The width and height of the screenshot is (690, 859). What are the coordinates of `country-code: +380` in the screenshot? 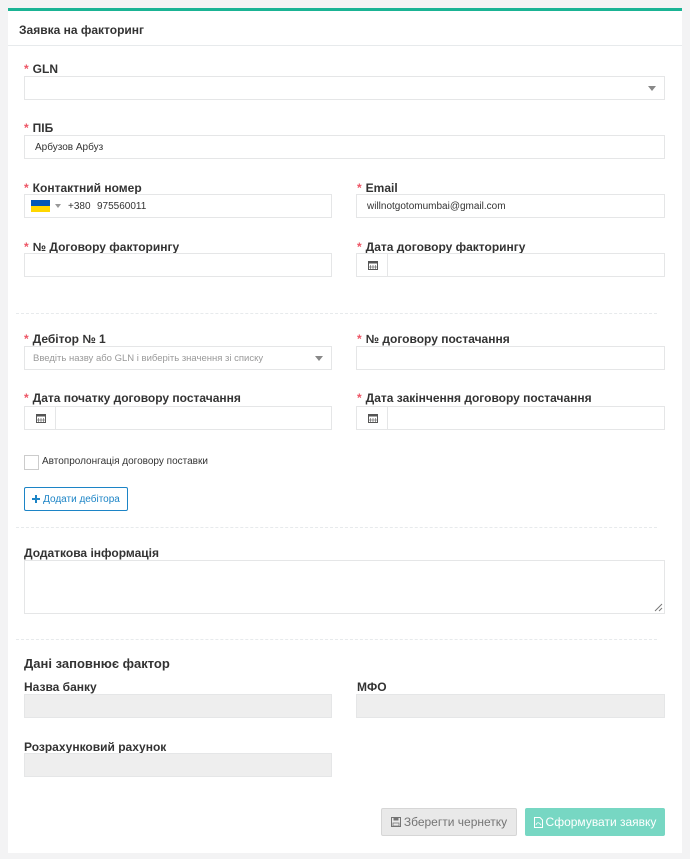 It's located at (79, 206).